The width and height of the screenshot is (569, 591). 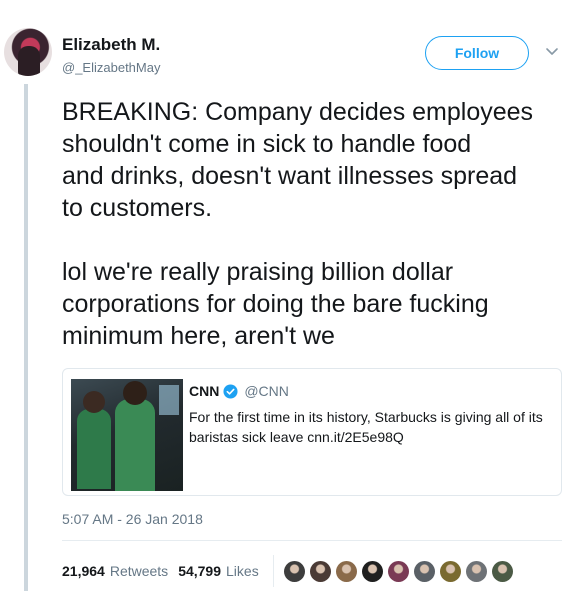 What do you see at coordinates (312, 540) in the screenshot?
I see `divider` at bounding box center [312, 540].